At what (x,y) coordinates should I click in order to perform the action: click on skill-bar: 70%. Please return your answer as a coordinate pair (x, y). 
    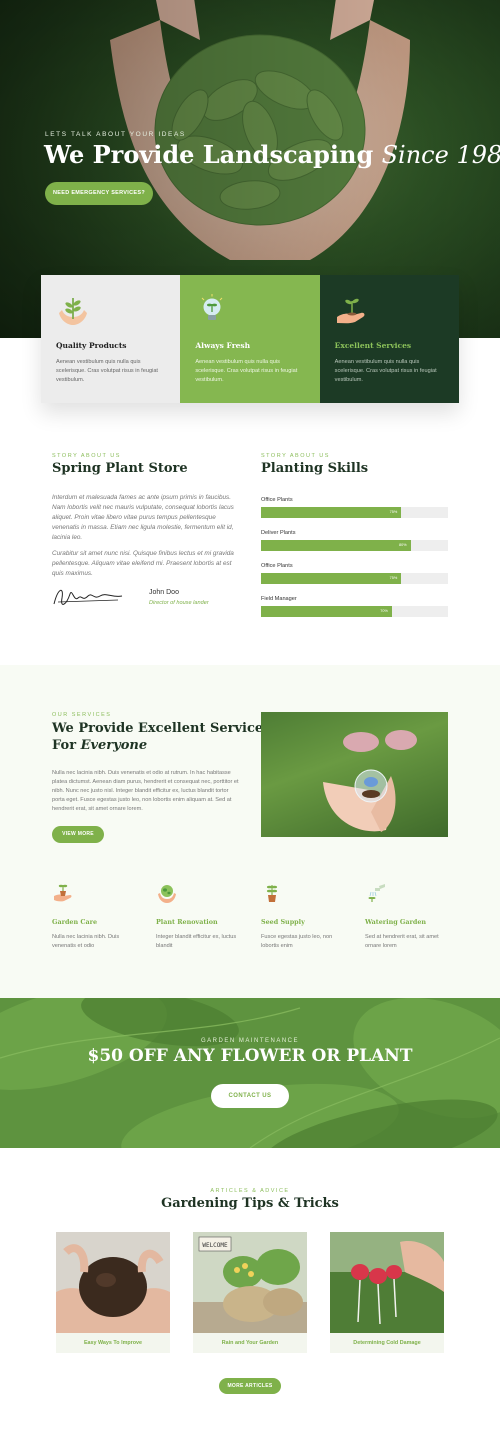
    Looking at the image, I should click on (354, 611).